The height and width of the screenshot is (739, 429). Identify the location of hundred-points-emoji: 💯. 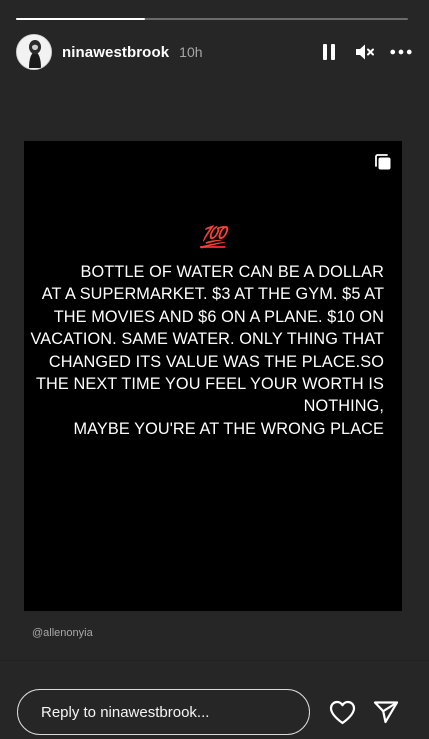
(213, 237).